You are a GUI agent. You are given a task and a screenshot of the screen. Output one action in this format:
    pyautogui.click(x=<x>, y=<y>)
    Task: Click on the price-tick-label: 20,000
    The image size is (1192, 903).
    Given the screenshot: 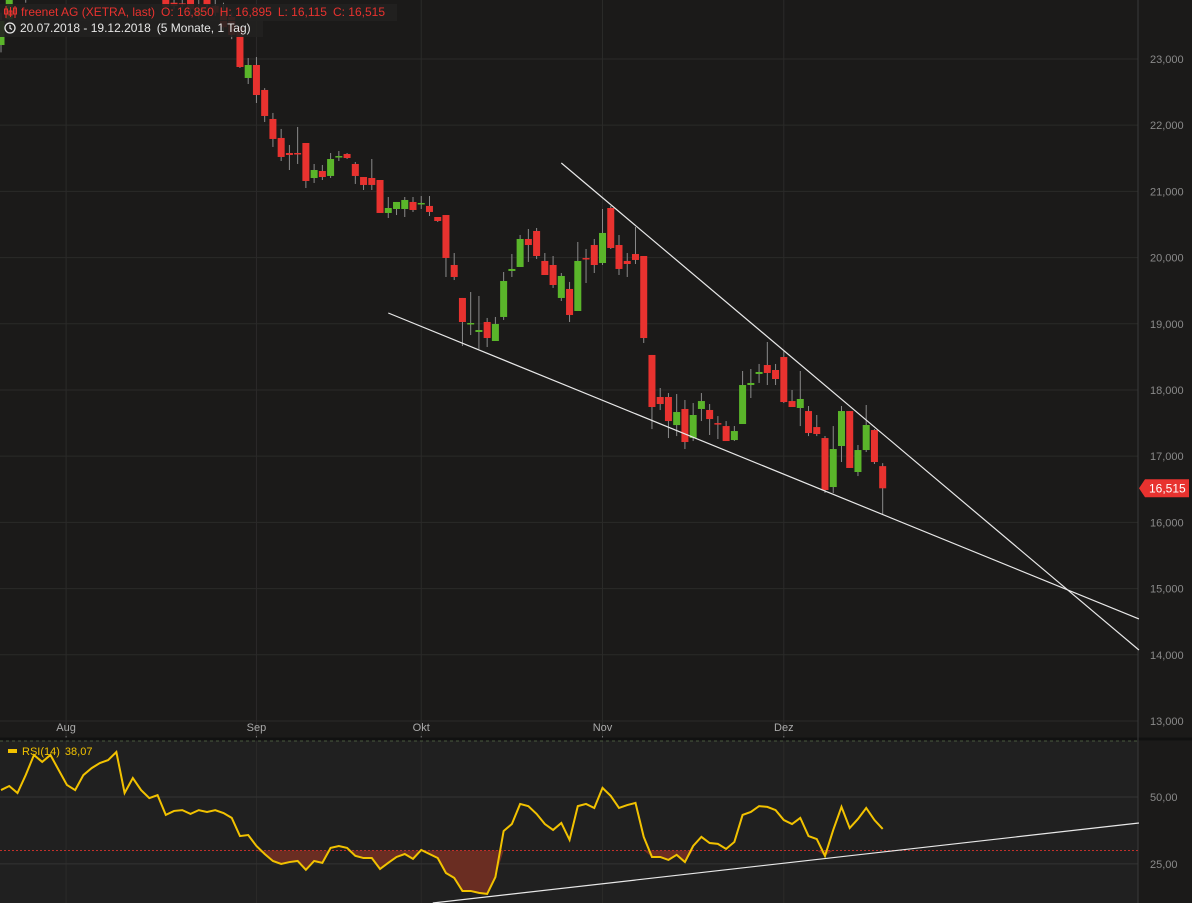 What is the action you would take?
    pyautogui.click(x=1167, y=259)
    